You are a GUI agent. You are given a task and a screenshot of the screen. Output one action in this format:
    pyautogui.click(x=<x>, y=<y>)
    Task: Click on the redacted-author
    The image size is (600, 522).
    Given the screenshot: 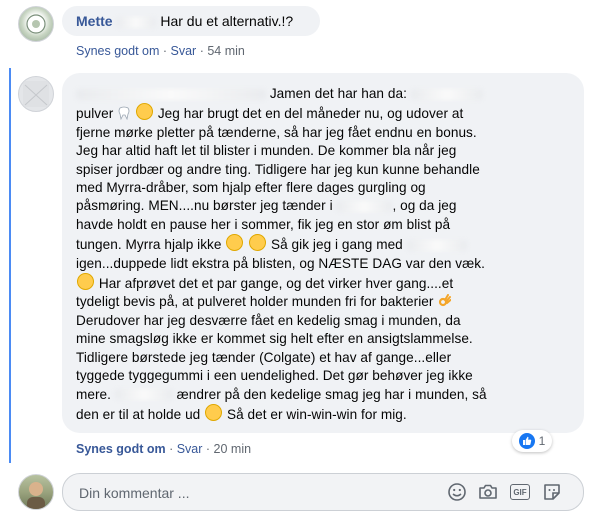 What is the action you would take?
    pyautogui.click(x=171, y=94)
    